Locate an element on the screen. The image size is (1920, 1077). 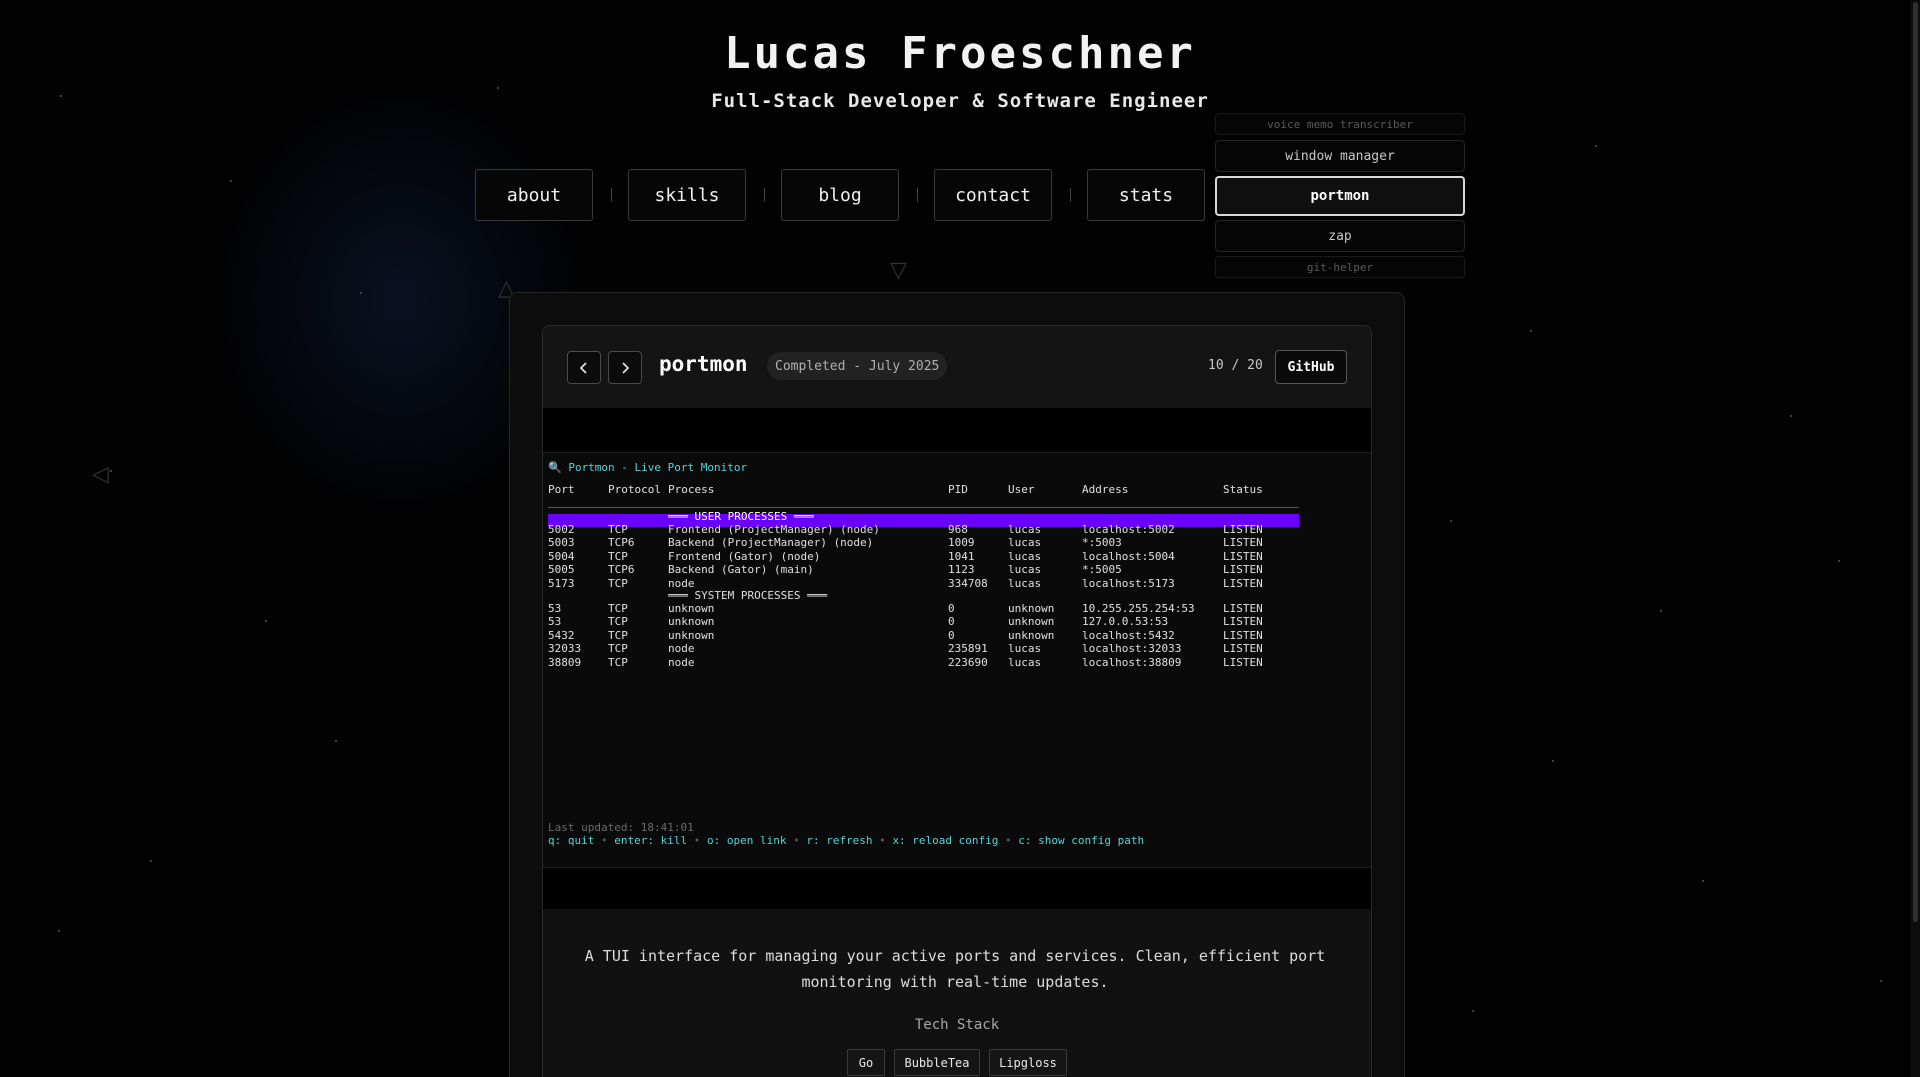
nav-contact-button: contact is located at coordinates (993, 195).